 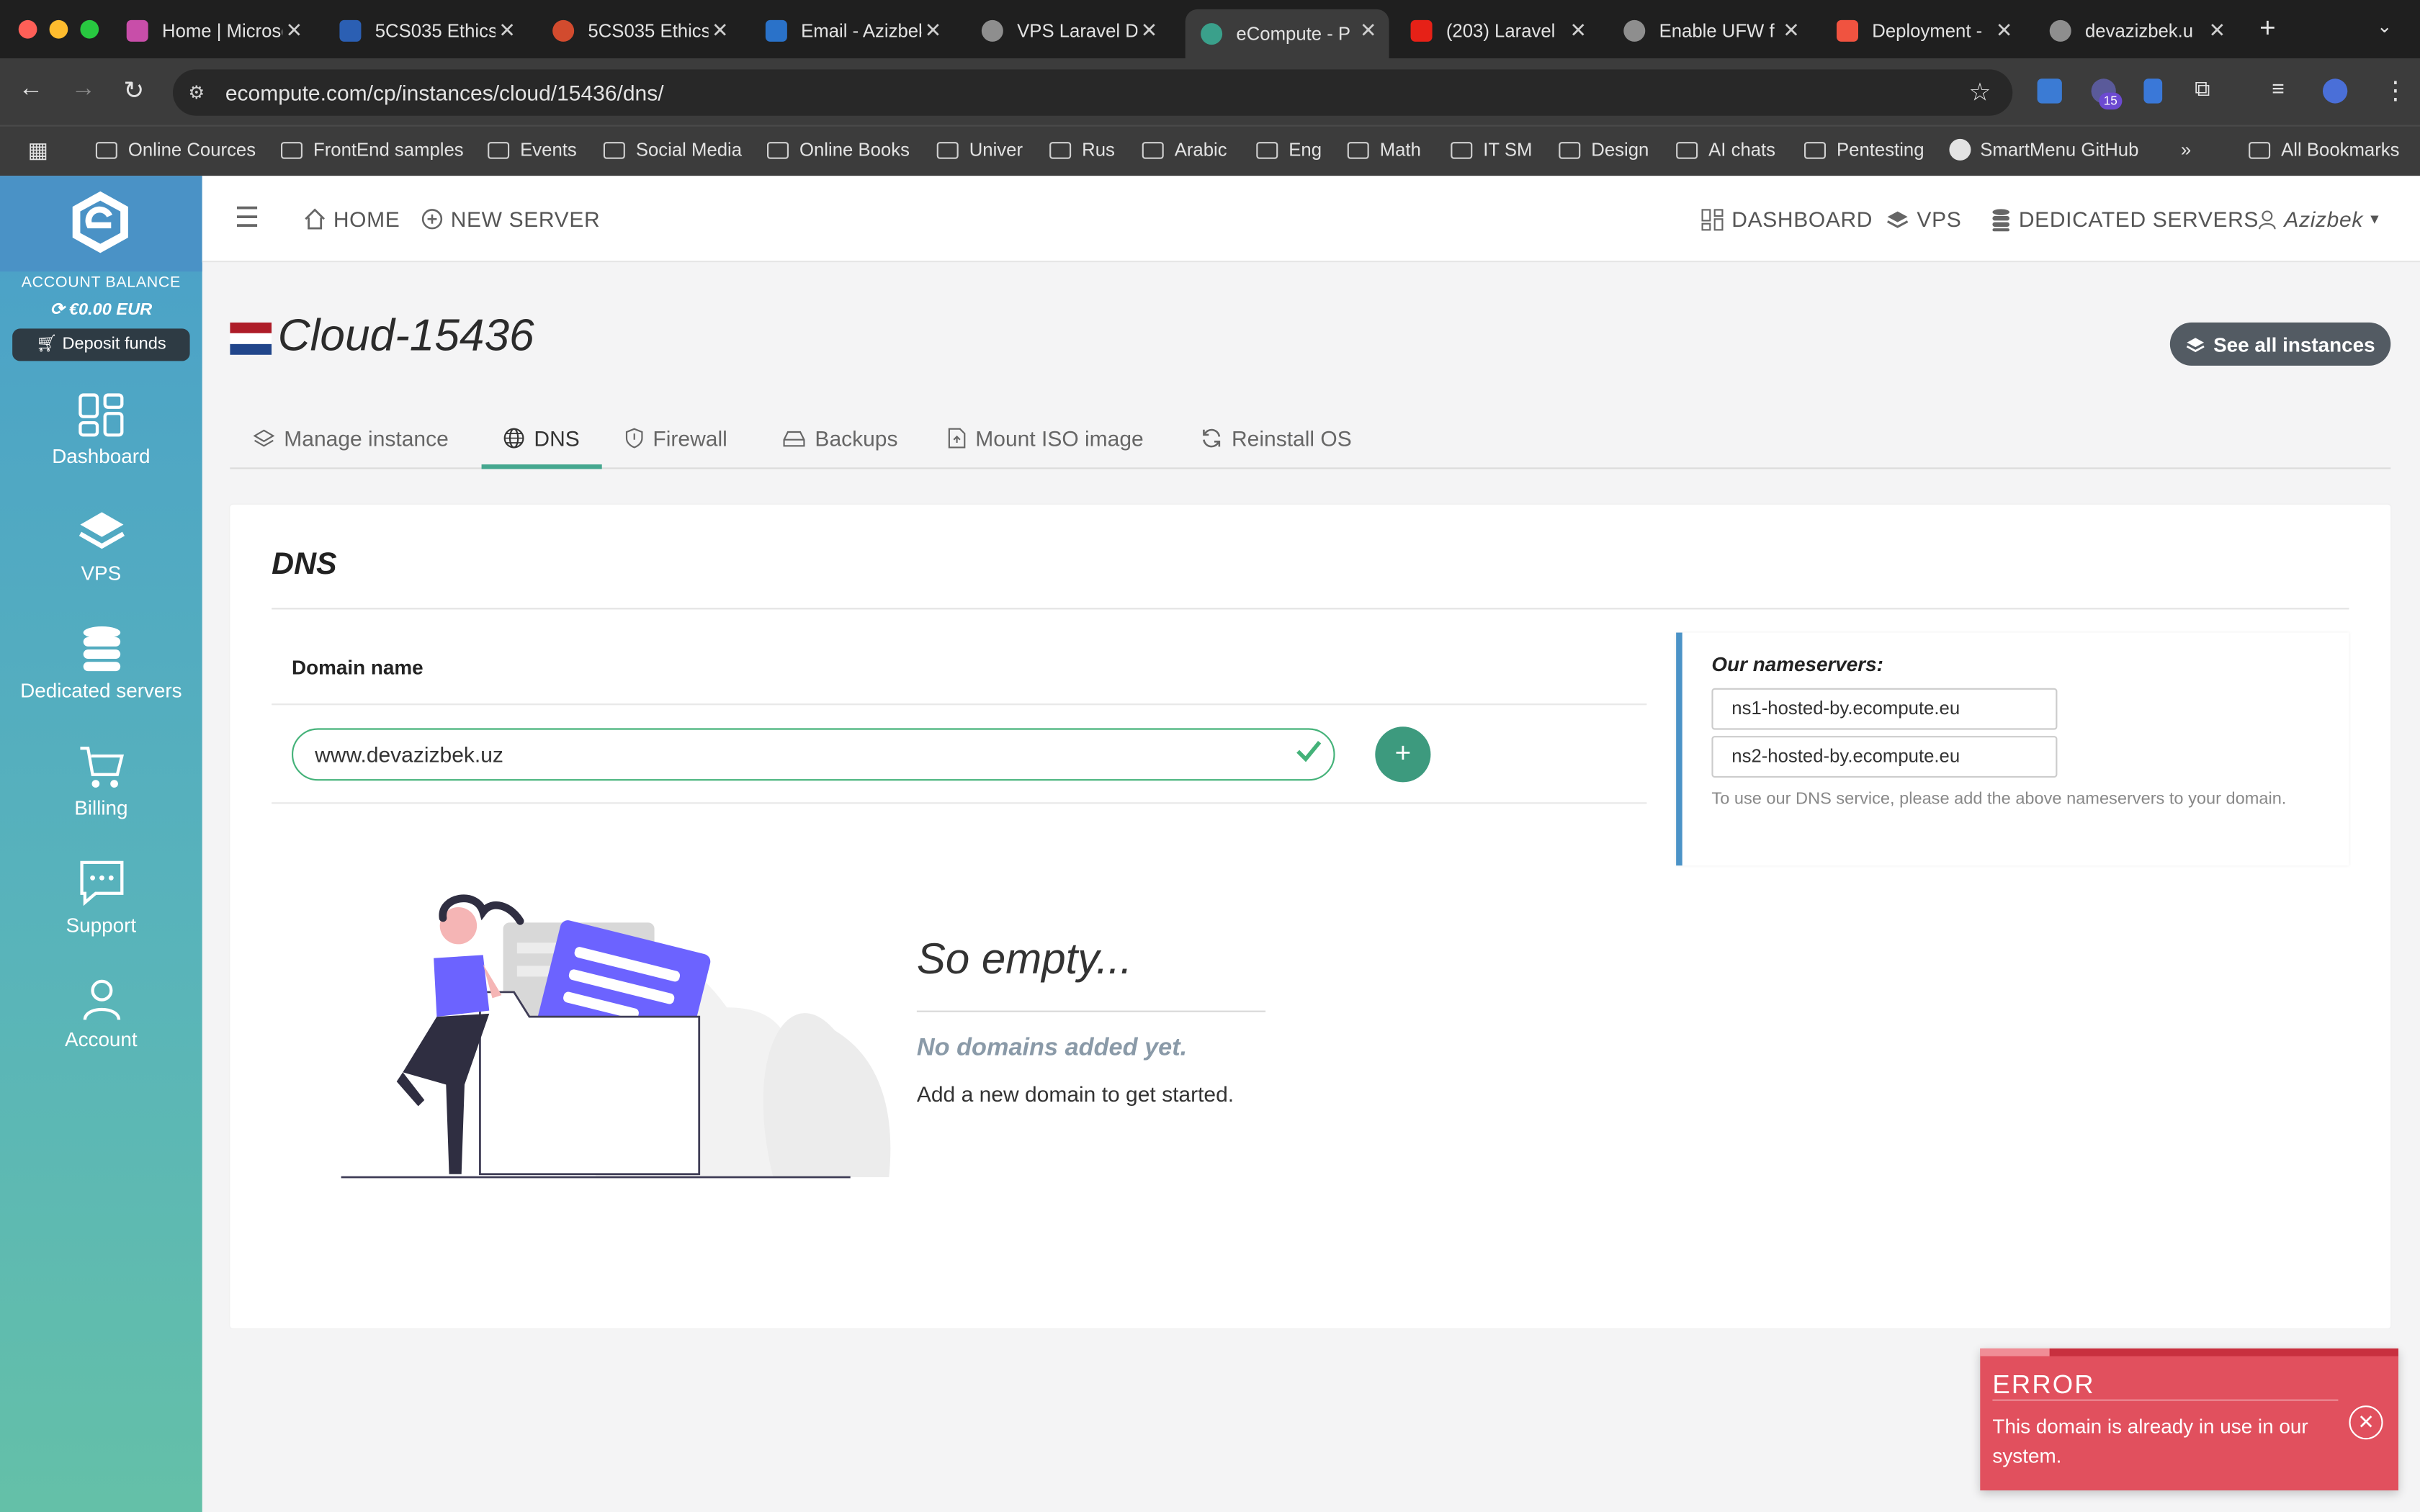 What do you see at coordinates (101, 883) in the screenshot?
I see `chat-icon` at bounding box center [101, 883].